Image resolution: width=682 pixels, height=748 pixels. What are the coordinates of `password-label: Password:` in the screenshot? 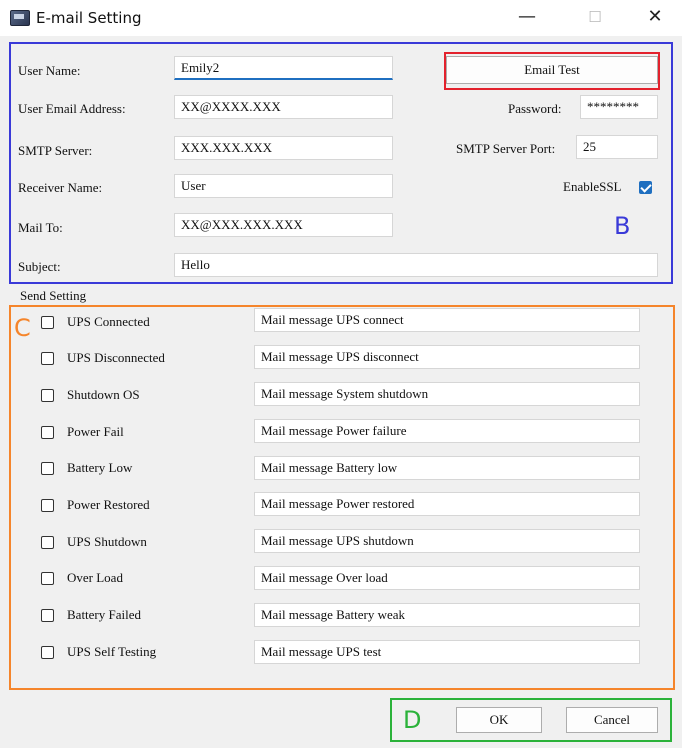 It's located at (535, 108).